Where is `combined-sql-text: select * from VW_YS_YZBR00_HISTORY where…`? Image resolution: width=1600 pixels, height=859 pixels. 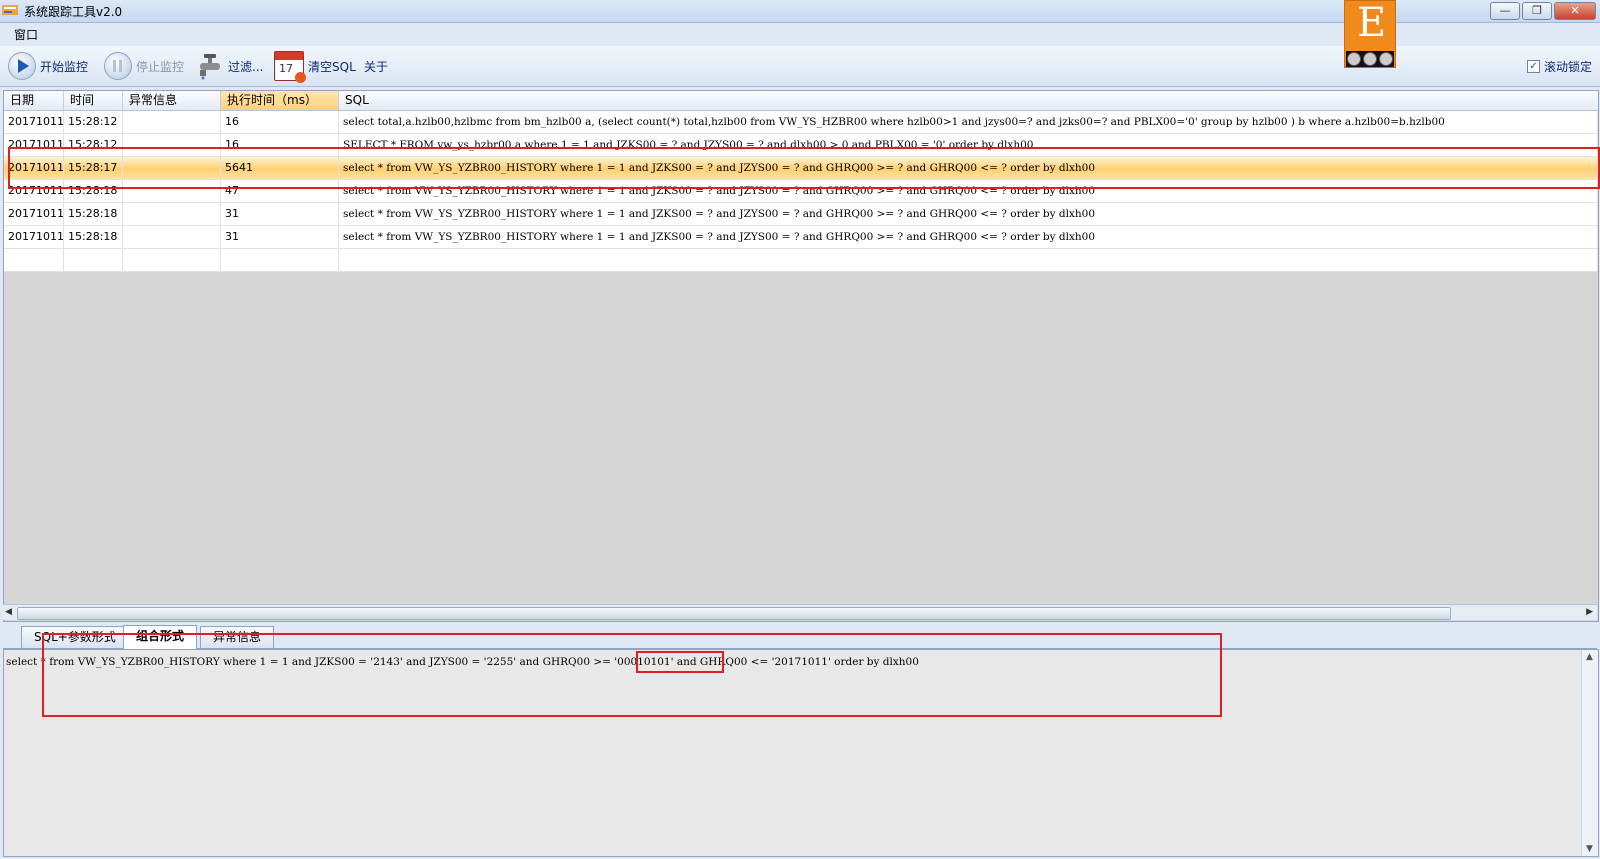
combined-sql-text: select * from VW_YS_YZBR00_HISTORY where… is located at coordinates (462, 662).